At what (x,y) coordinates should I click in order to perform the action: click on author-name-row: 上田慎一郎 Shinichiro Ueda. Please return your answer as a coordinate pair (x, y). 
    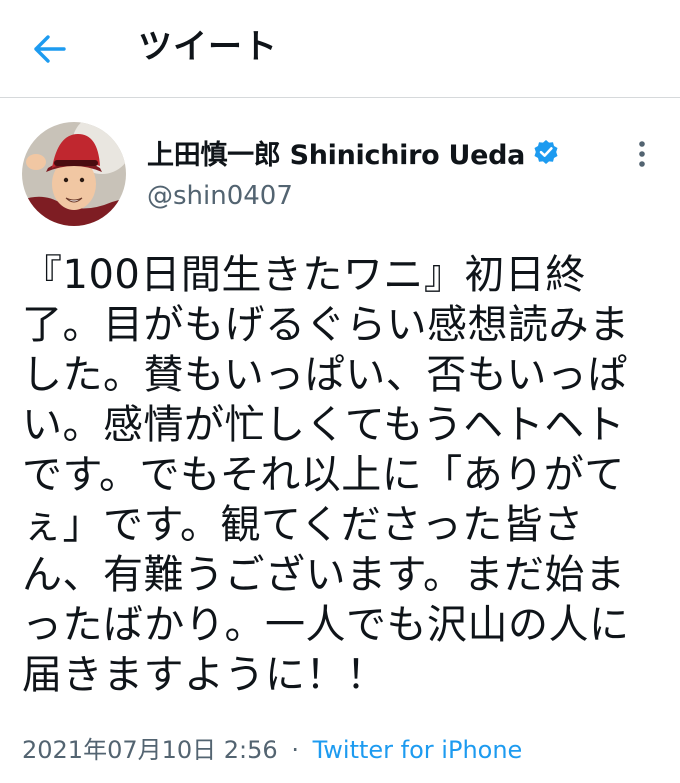
    Looking at the image, I should click on (353, 152).